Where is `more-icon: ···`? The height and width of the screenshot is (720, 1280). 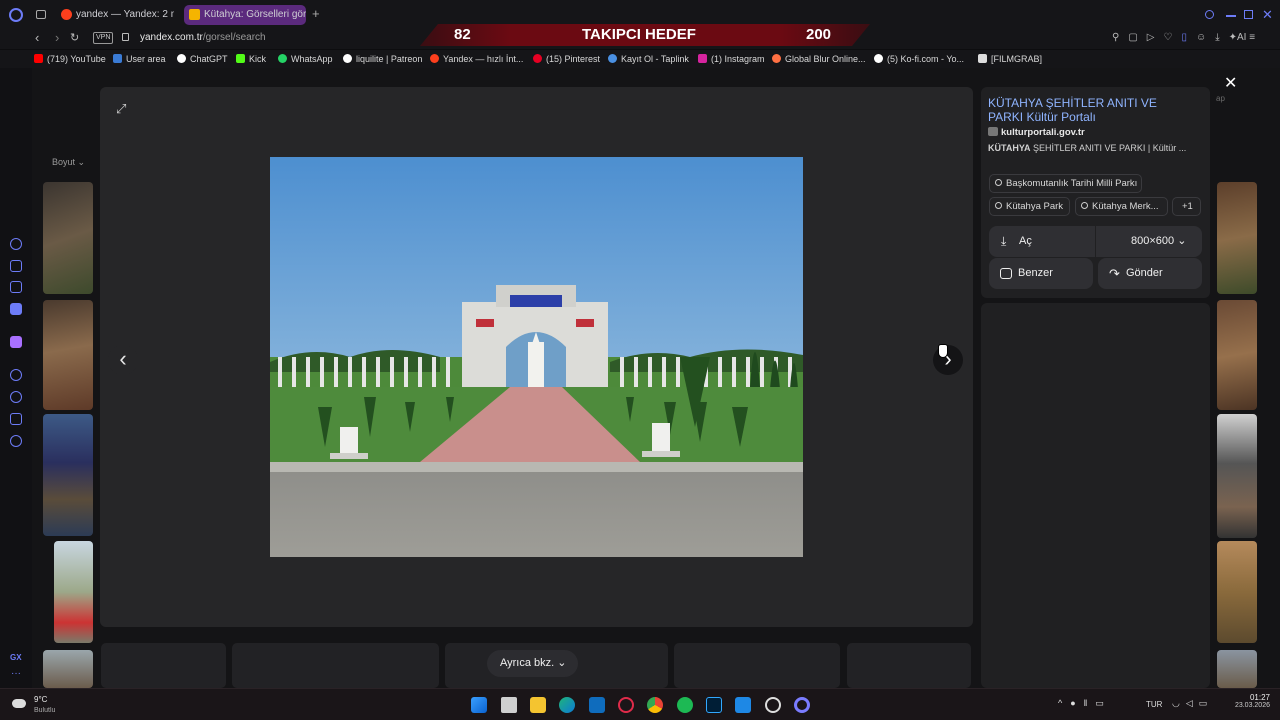
more-icon: ··· is located at coordinates (16, 673).